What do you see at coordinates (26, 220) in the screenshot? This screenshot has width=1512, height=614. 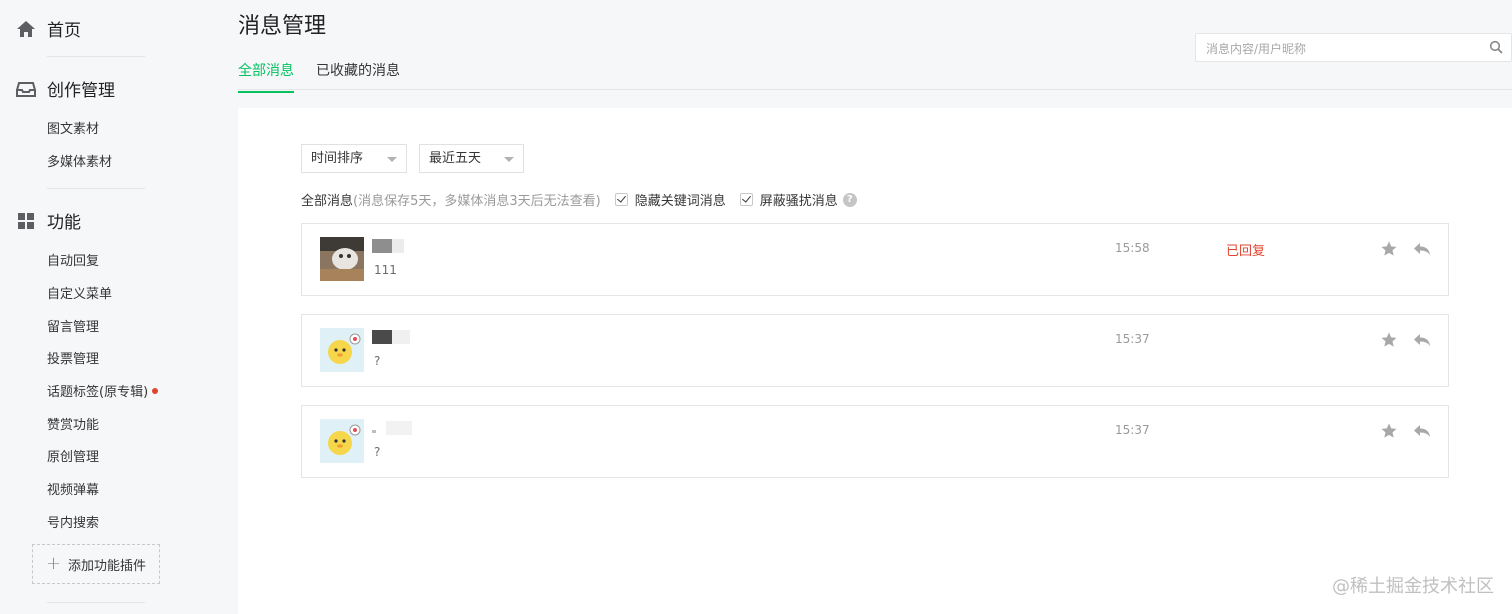 I see `grid-icon` at bounding box center [26, 220].